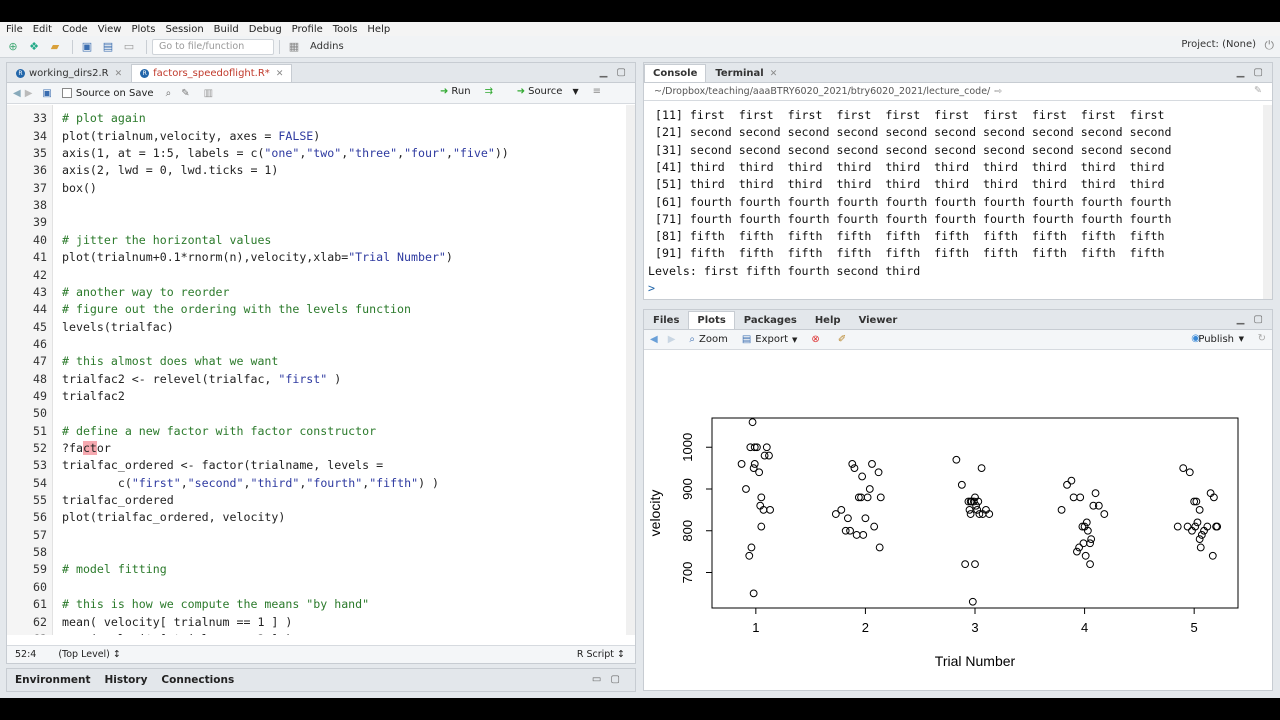 Image resolution: width=1280 pixels, height=720 pixels. Describe the element at coordinates (378, 29) in the screenshot. I see `menu-help: Help` at that location.